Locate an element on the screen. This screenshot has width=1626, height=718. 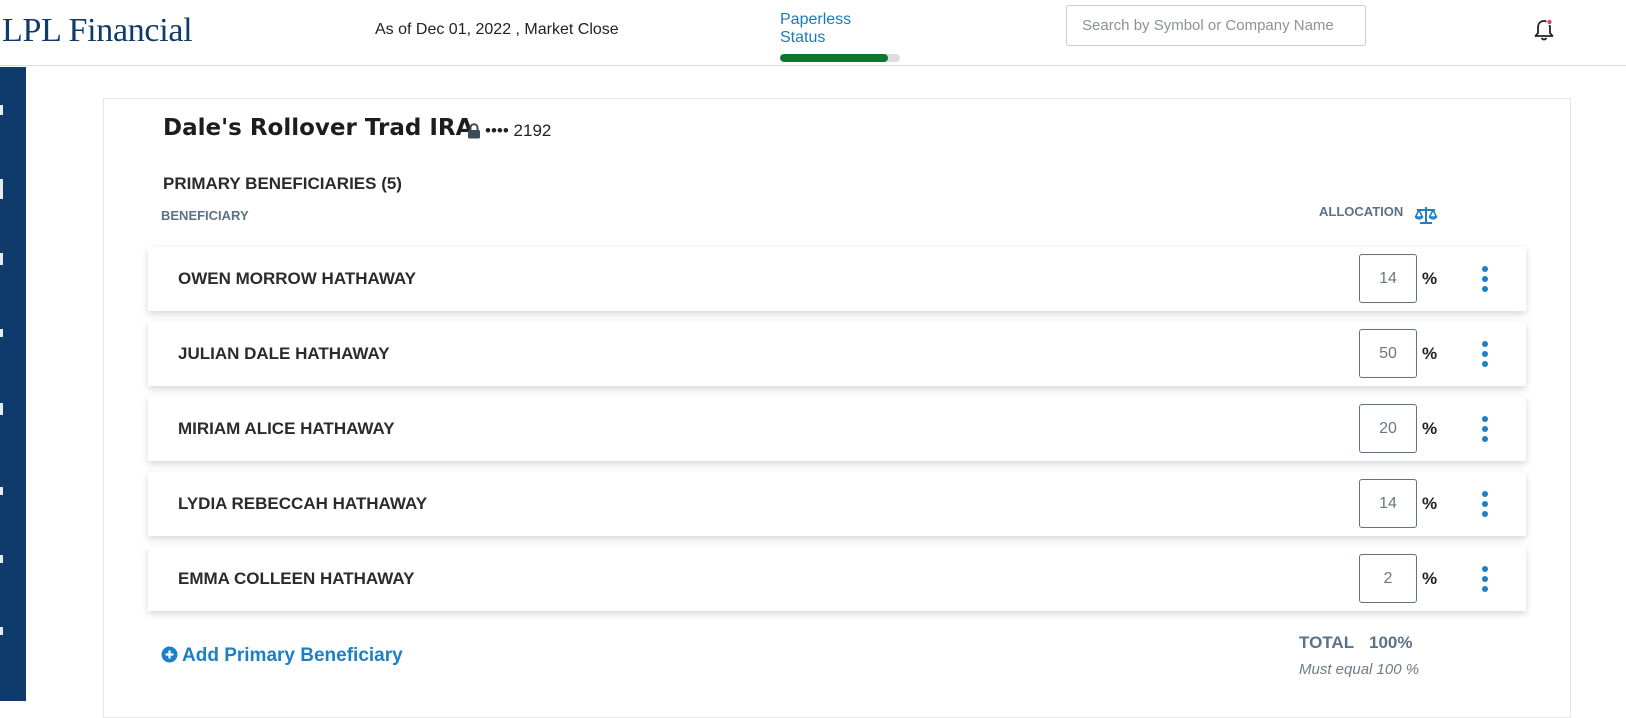
beneficiary-name: EMMA COLLEEN HATHAWAY is located at coordinates (296, 578).